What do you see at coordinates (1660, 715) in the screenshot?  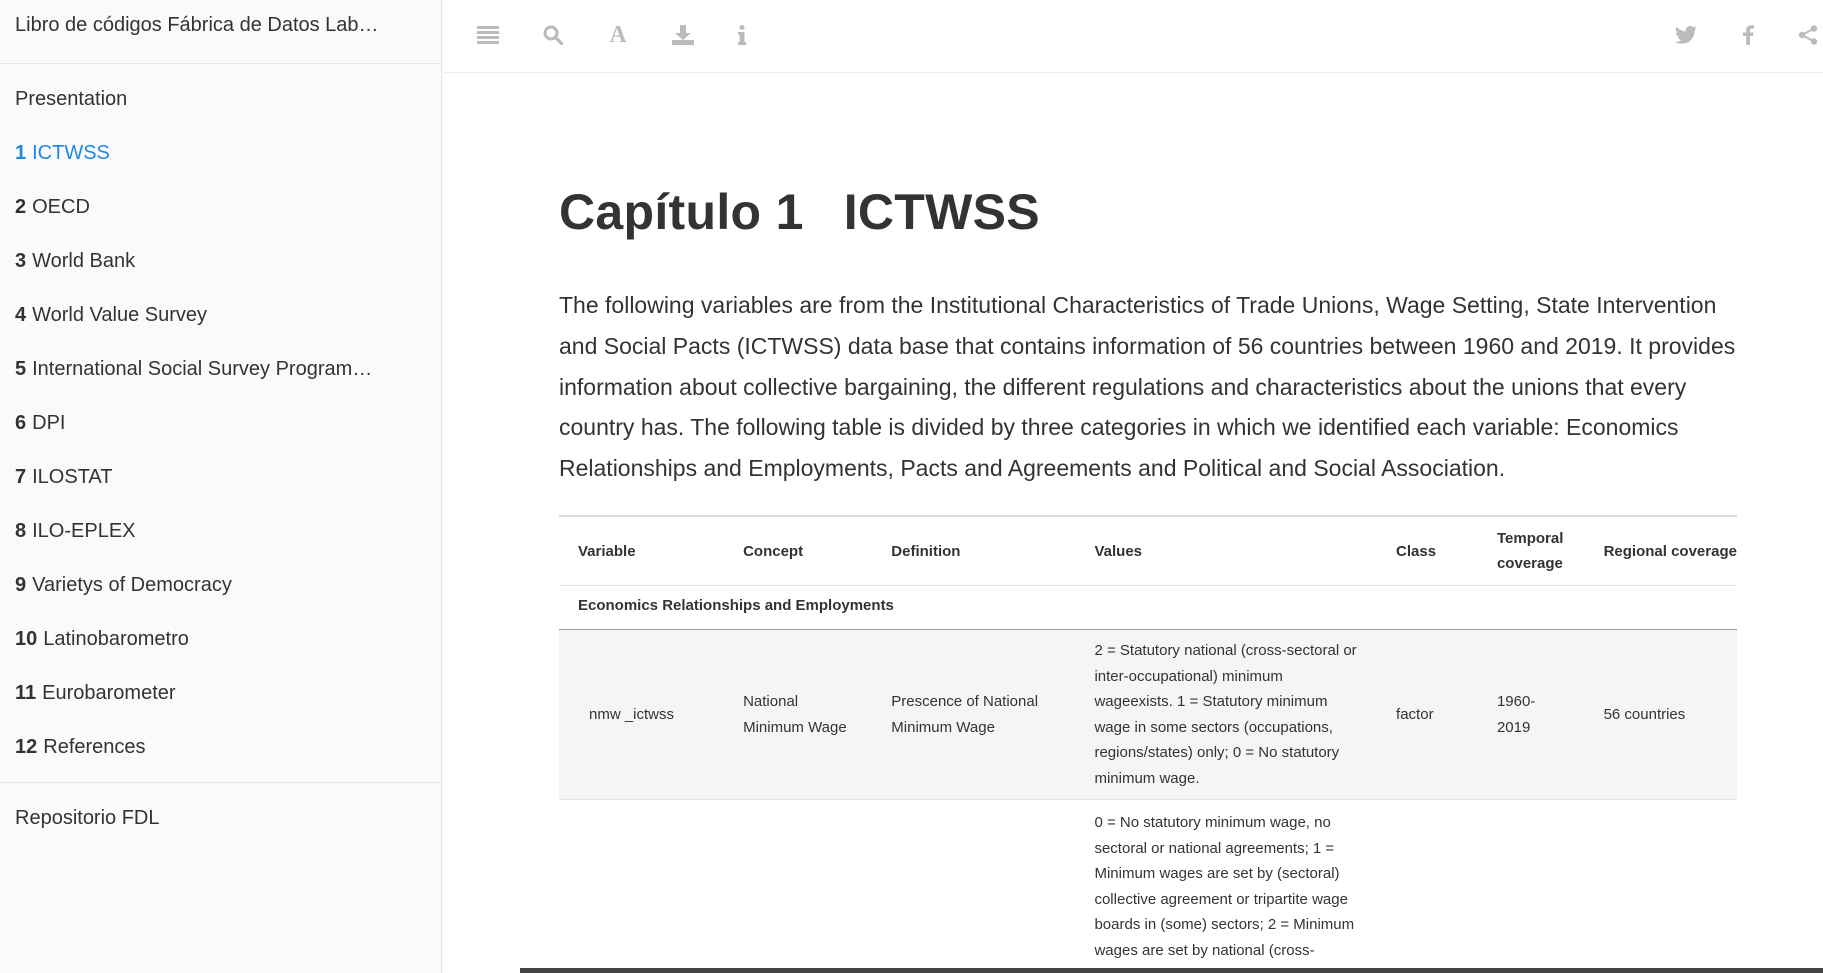 I see `cell-regional: 56 countries` at bounding box center [1660, 715].